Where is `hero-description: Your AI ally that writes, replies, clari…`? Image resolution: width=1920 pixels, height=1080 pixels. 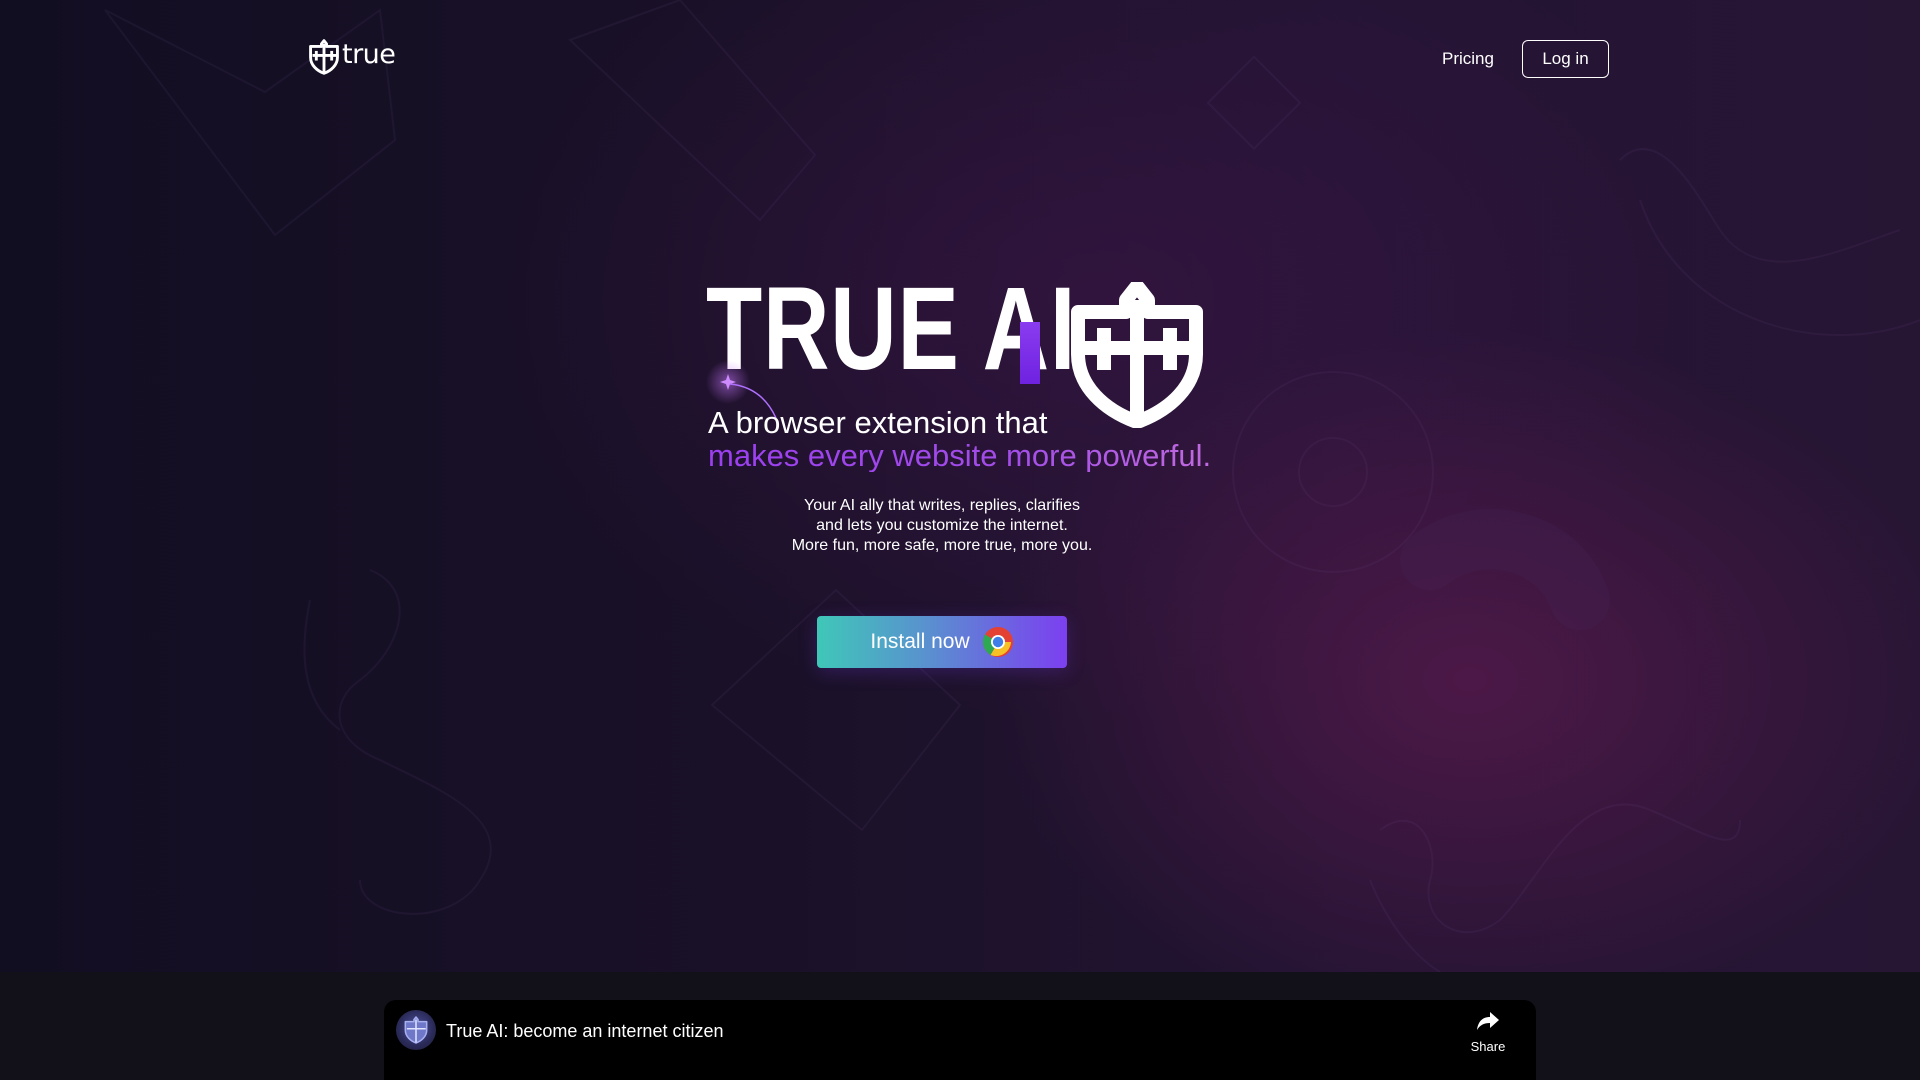
hero-description: Your AI ally that writes, replies, clari… is located at coordinates (942, 526).